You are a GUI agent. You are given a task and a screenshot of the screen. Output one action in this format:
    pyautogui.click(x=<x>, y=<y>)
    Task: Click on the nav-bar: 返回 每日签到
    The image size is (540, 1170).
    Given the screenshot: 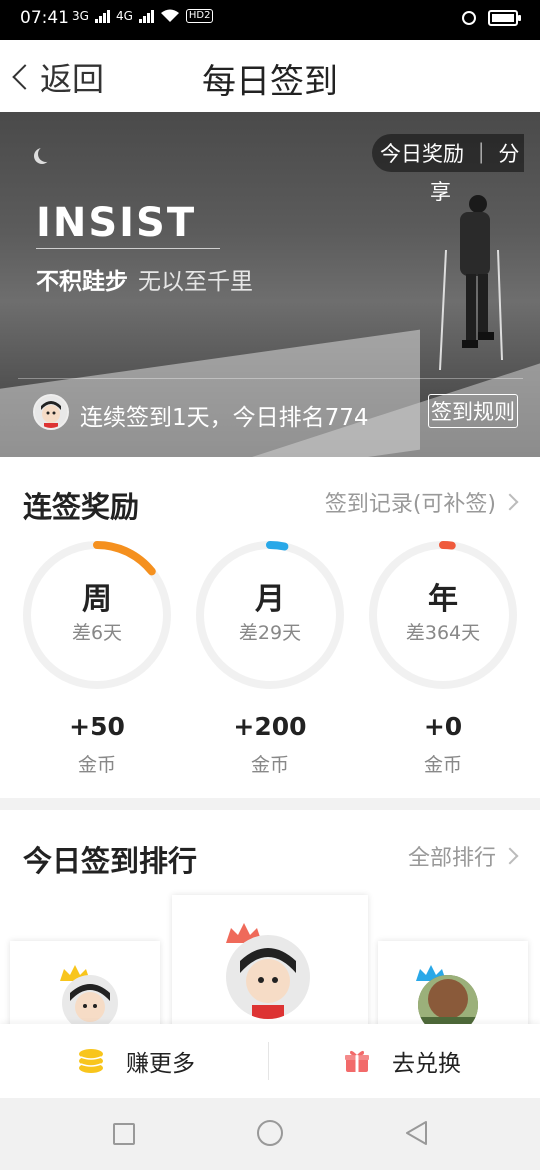 What is the action you would take?
    pyautogui.click(x=270, y=76)
    